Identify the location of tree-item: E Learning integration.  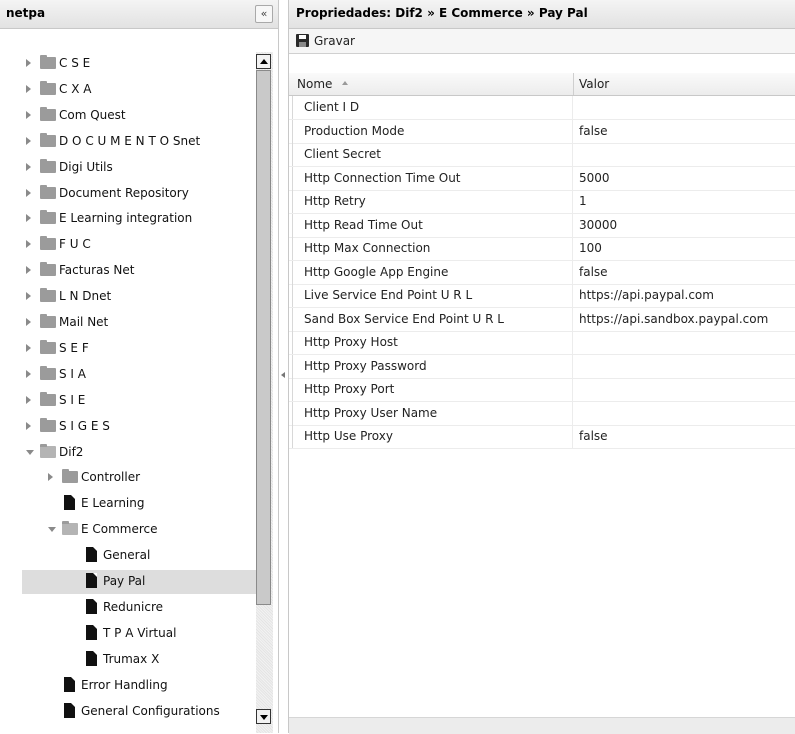
(139, 219).